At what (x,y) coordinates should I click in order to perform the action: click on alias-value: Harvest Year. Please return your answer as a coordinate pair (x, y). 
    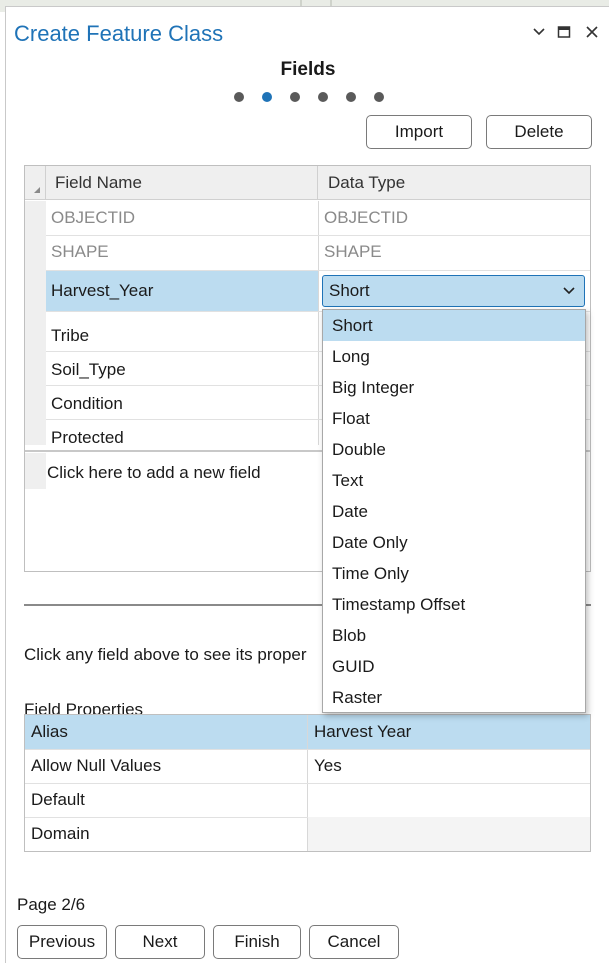
    Looking at the image, I should click on (449, 732).